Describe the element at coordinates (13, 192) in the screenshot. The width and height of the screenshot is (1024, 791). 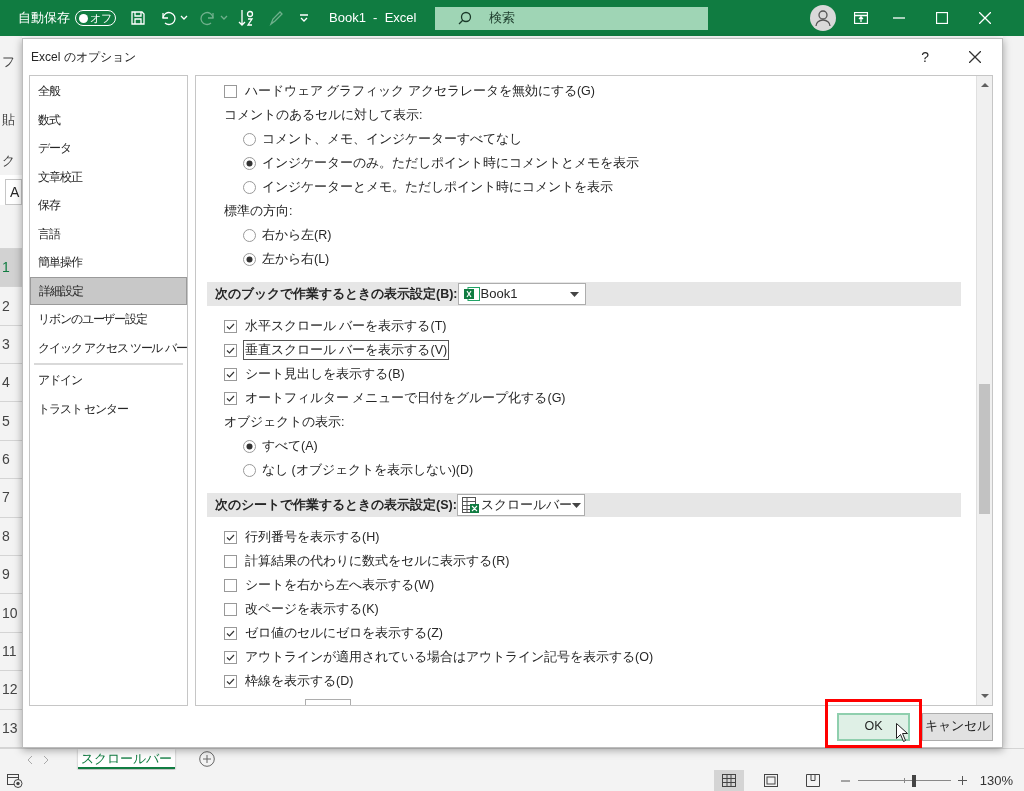
I see `name-box: A` at that location.